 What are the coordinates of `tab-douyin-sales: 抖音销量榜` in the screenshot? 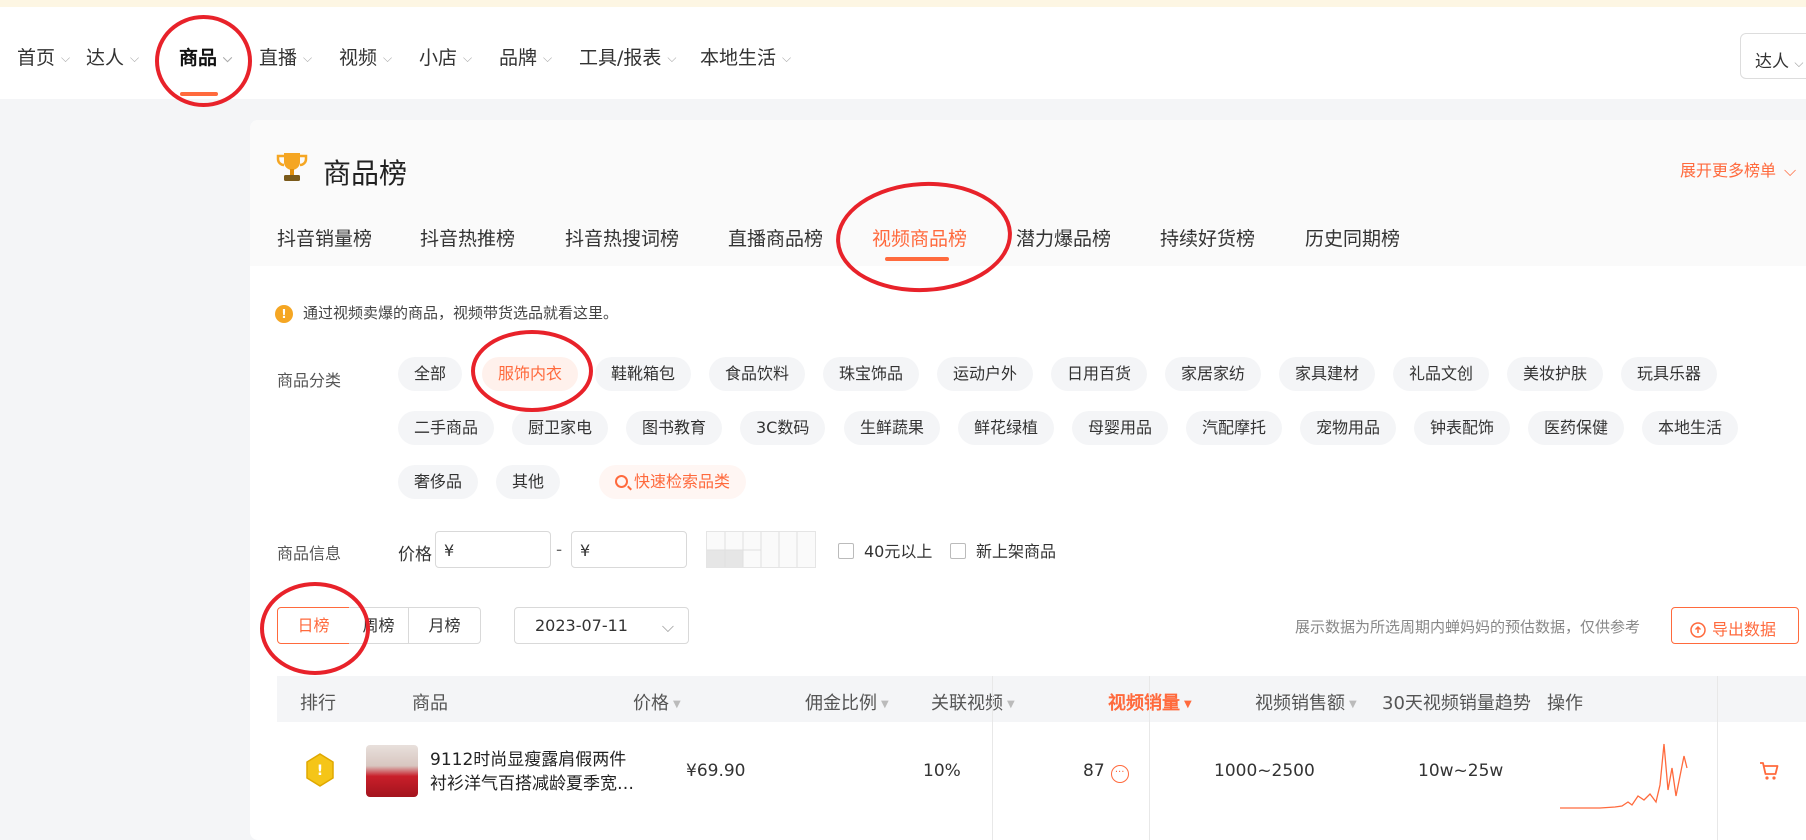 It's located at (324, 237).